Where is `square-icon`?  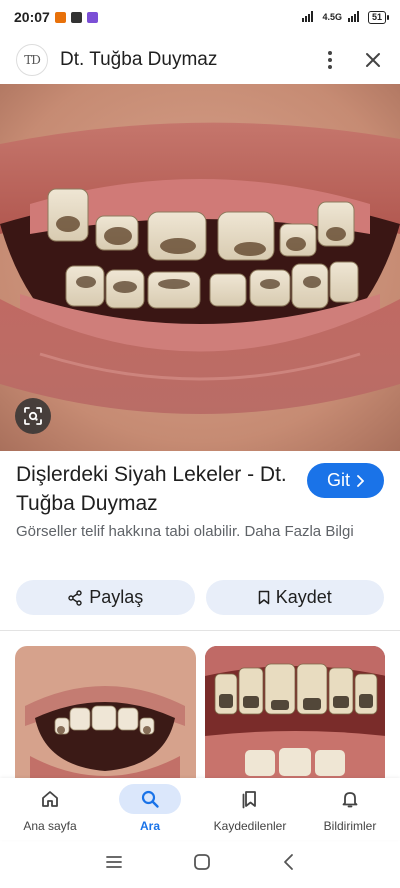
square-icon is located at coordinates (202, 861).